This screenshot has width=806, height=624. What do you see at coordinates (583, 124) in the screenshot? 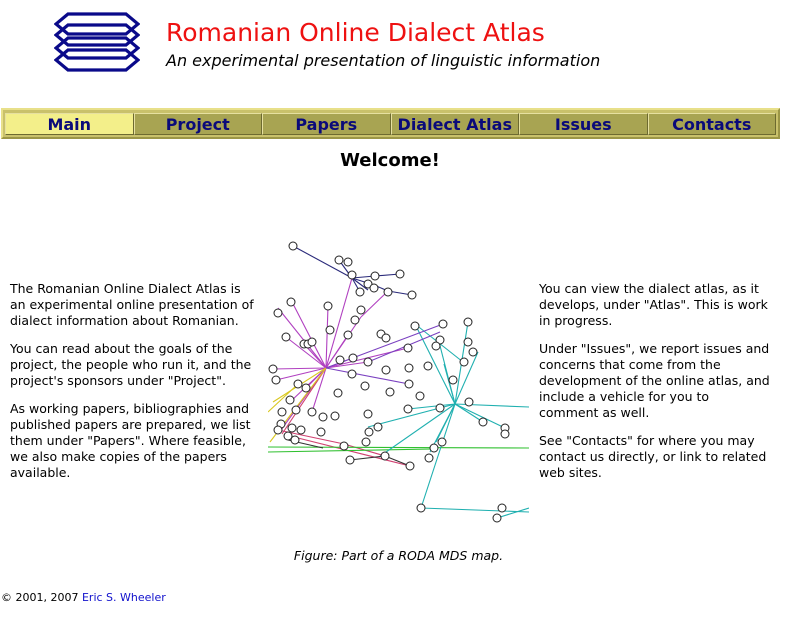
I see `nav-item-issues: Issues` at bounding box center [583, 124].